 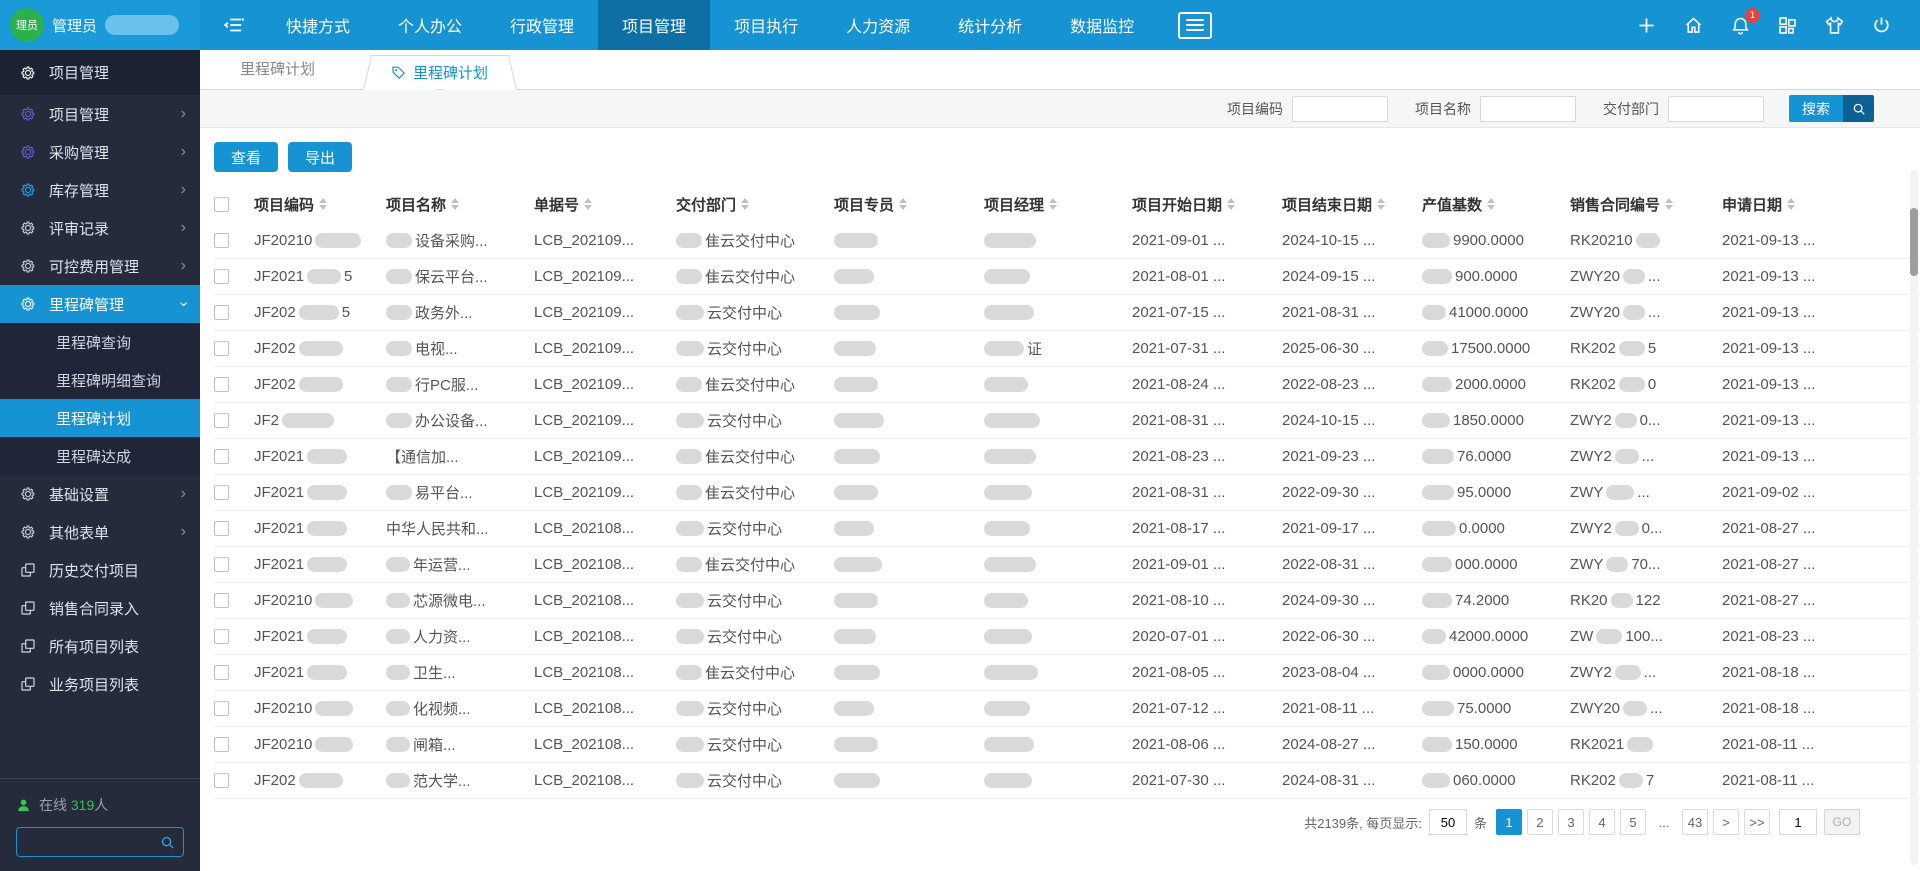 I want to click on goto-page-input, so click(x=1798, y=822).